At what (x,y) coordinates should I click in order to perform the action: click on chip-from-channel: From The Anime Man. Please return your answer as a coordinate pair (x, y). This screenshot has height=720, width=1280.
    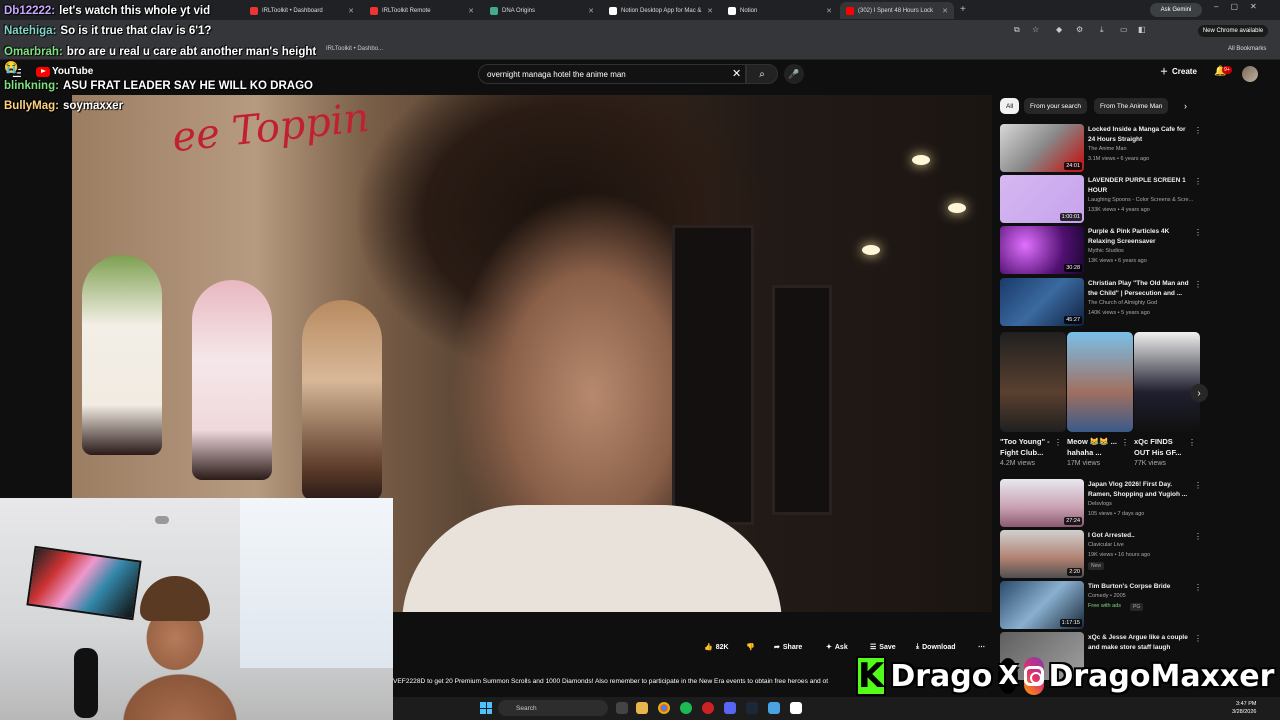
    Looking at the image, I should click on (1131, 106).